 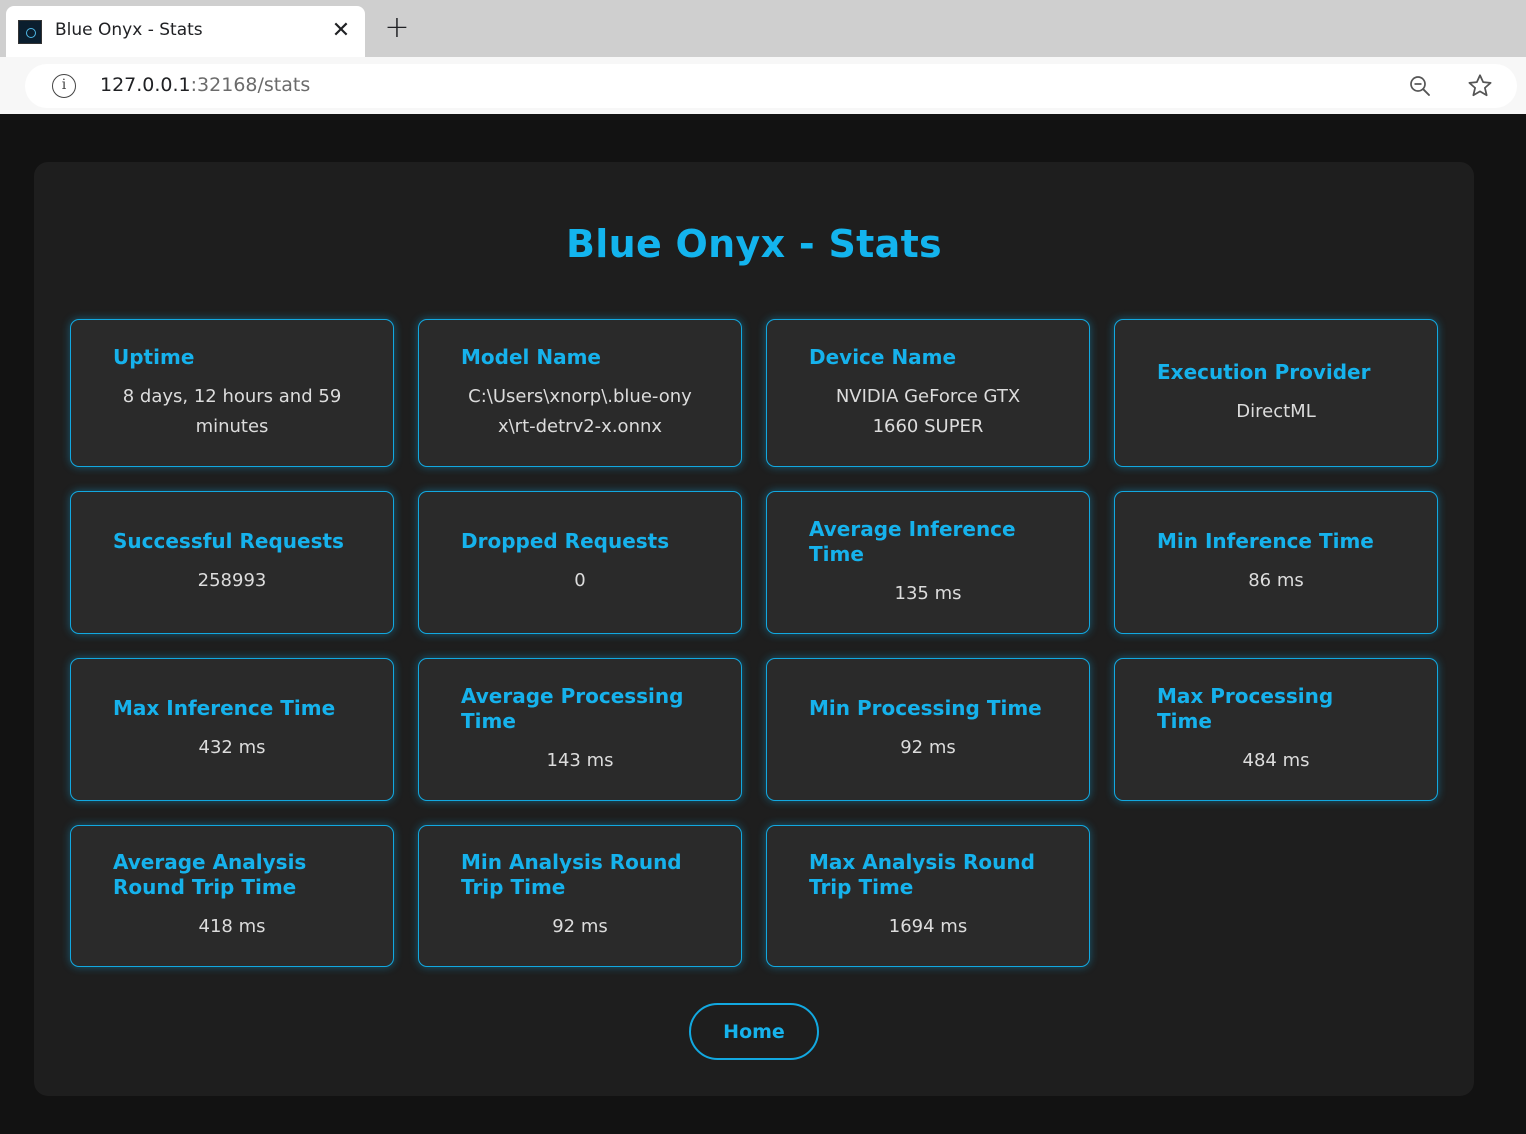 I want to click on stat-value: 432 ms, so click(x=232, y=747).